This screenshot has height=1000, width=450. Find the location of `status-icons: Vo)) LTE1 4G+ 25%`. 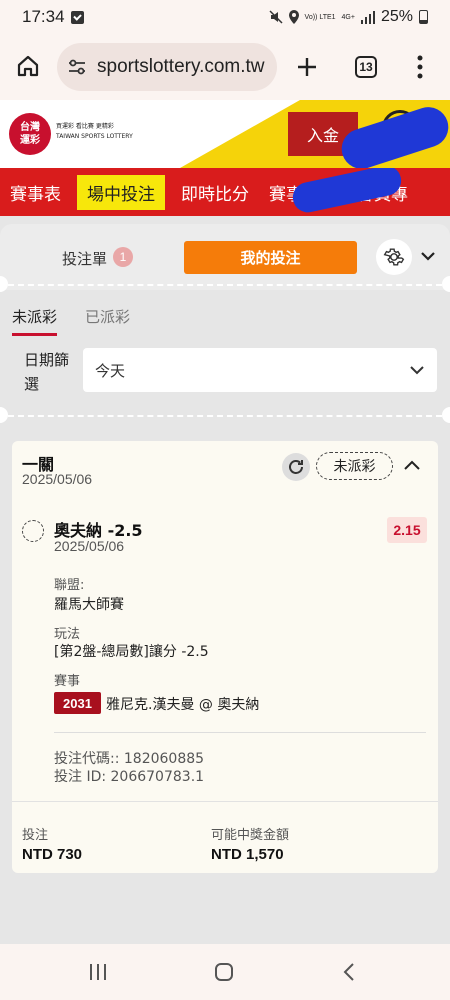

status-icons: Vo)) LTE1 4G+ 25% is located at coordinates (348, 17).